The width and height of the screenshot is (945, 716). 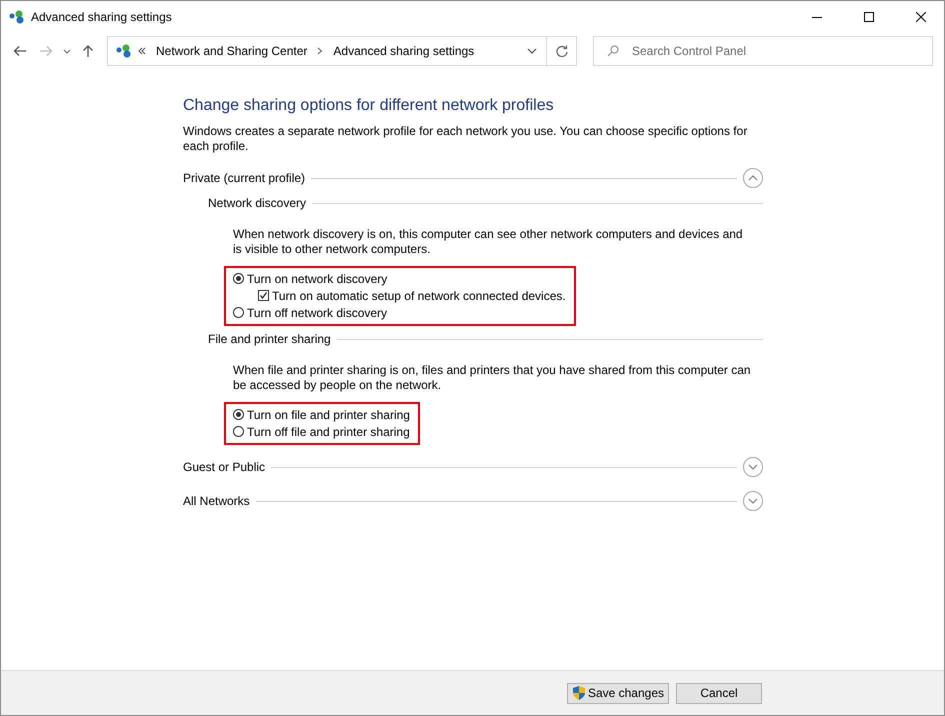 What do you see at coordinates (403, 51) in the screenshot?
I see `breadcrumb-item: Advanced sharing settings` at bounding box center [403, 51].